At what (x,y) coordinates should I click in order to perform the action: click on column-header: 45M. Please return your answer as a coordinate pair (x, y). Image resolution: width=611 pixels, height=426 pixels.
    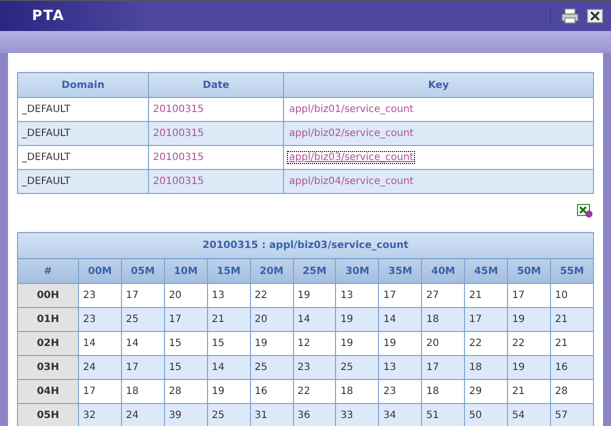
    Looking at the image, I should click on (486, 271).